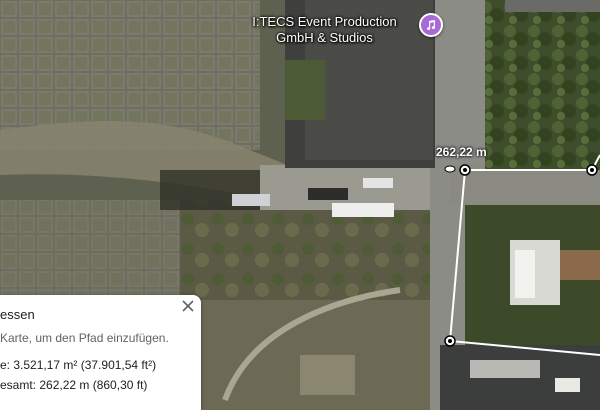 Image resolution: width=600 pixels, height=410 pixels. I want to click on panel-hint: Karte, um den Pfad einzufügen., so click(84, 338).